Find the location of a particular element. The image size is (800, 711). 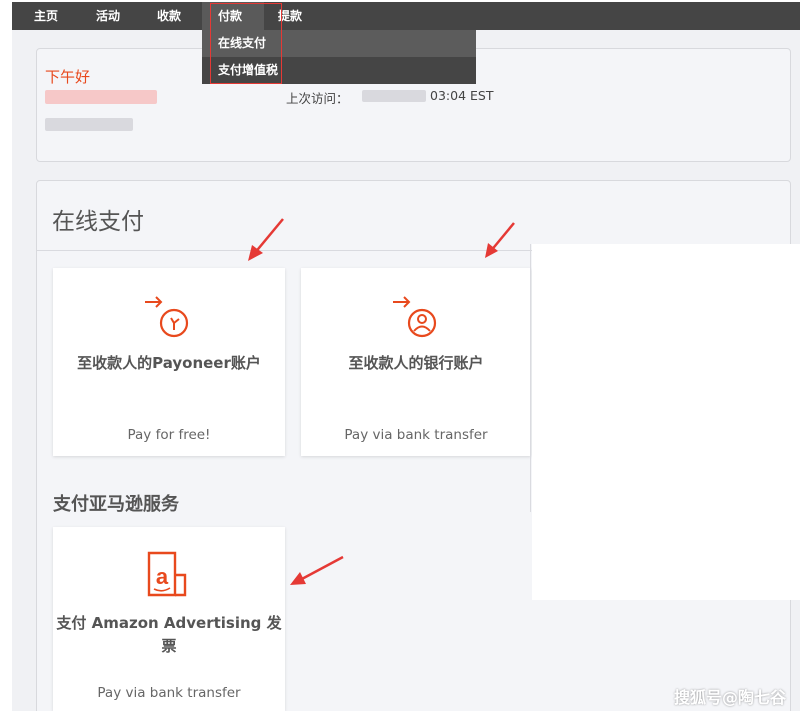

last-visit-label: 上次访问： is located at coordinates (317, 98).